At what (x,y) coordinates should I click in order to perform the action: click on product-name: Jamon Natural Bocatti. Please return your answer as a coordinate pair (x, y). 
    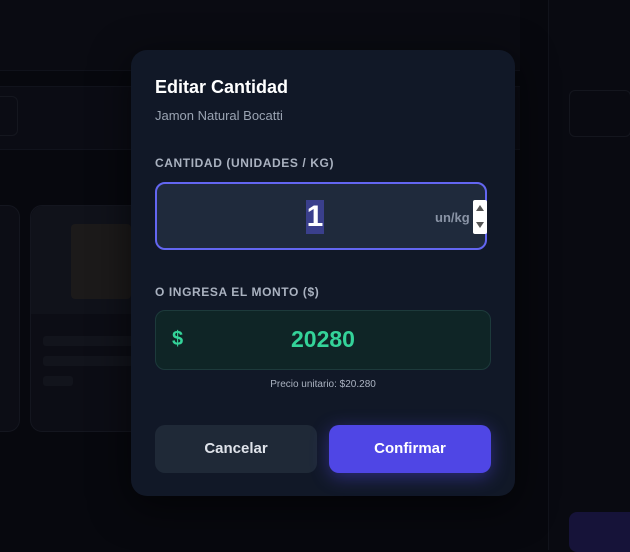
    Looking at the image, I should click on (219, 115).